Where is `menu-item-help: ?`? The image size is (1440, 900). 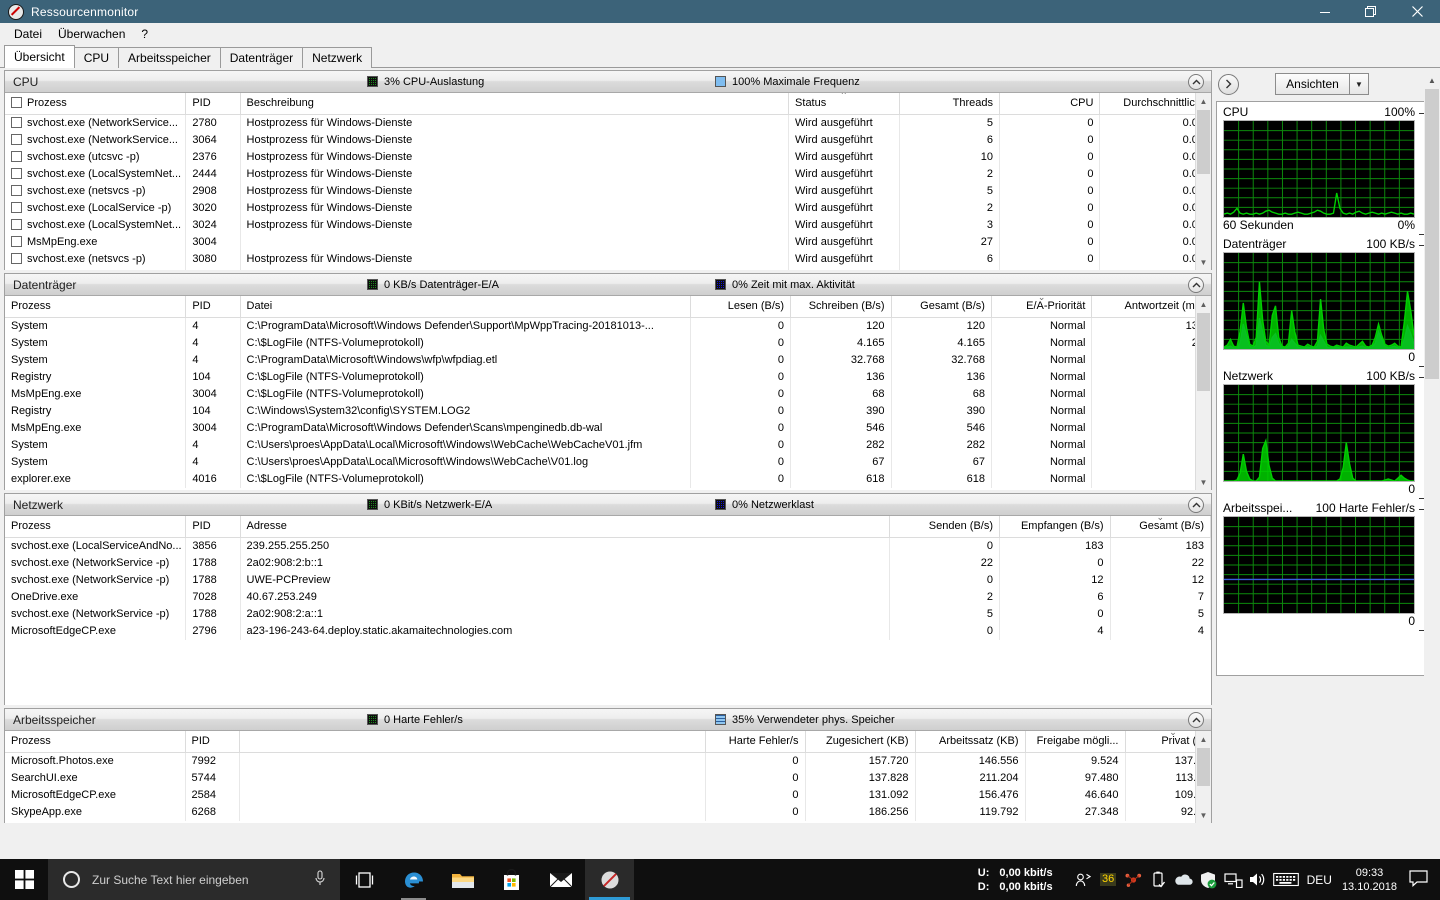
menu-item-help: ? is located at coordinates (144, 34).